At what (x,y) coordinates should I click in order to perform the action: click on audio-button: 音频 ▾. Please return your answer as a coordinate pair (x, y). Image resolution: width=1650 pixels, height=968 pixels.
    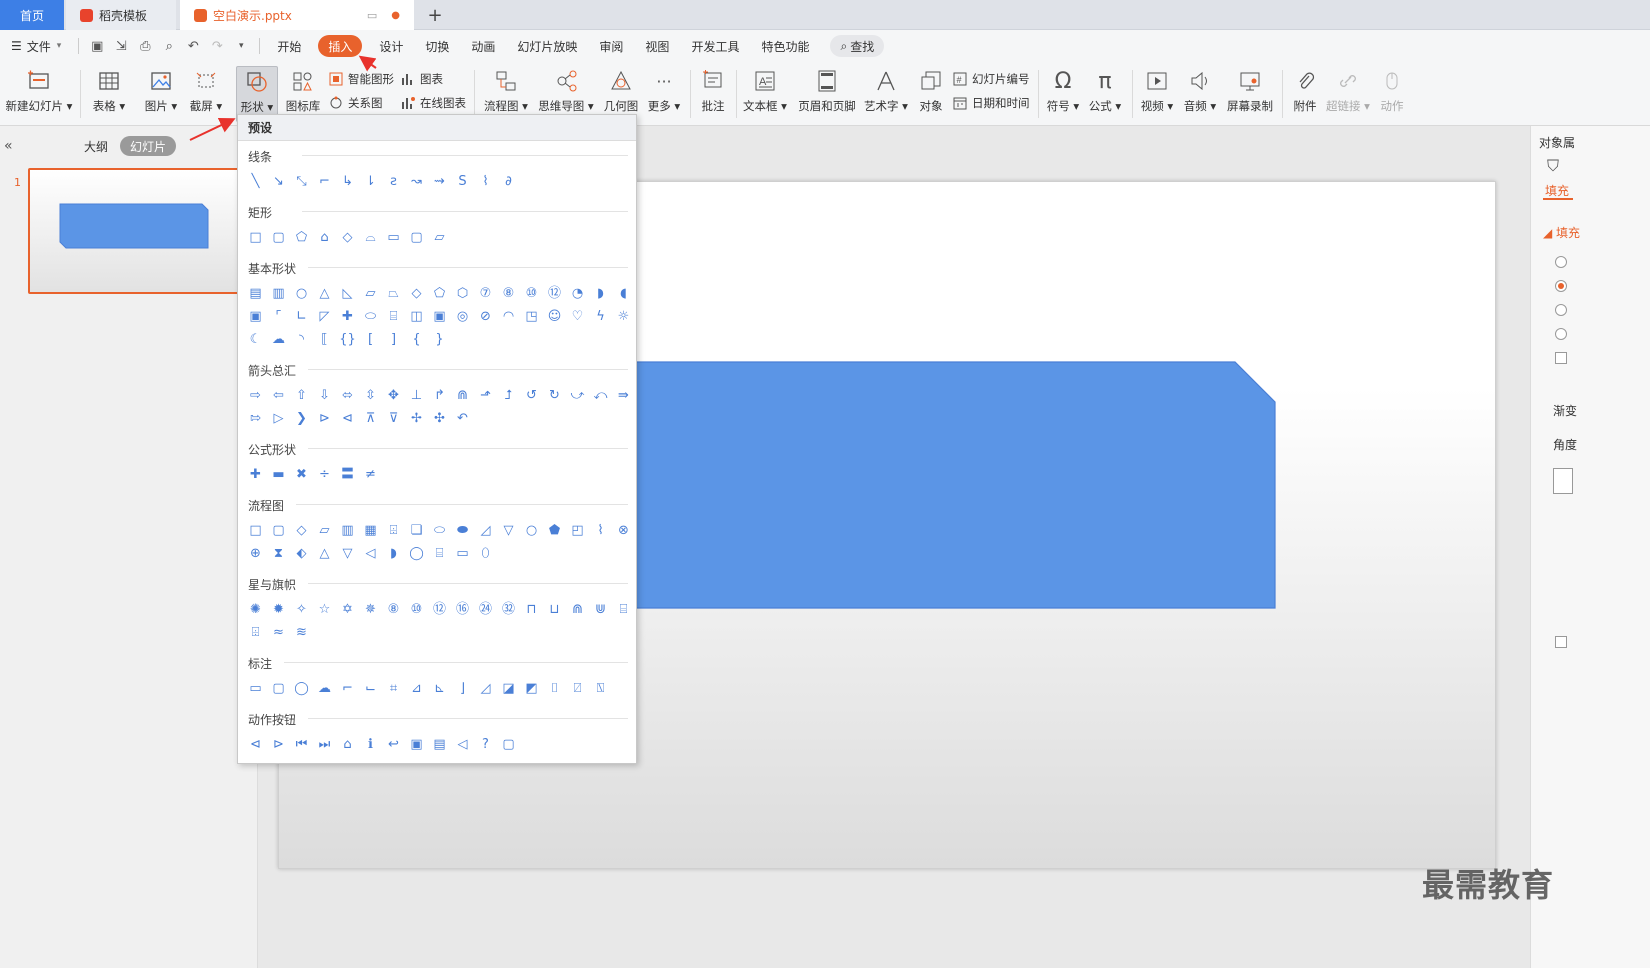
    Looking at the image, I should click on (1200, 94).